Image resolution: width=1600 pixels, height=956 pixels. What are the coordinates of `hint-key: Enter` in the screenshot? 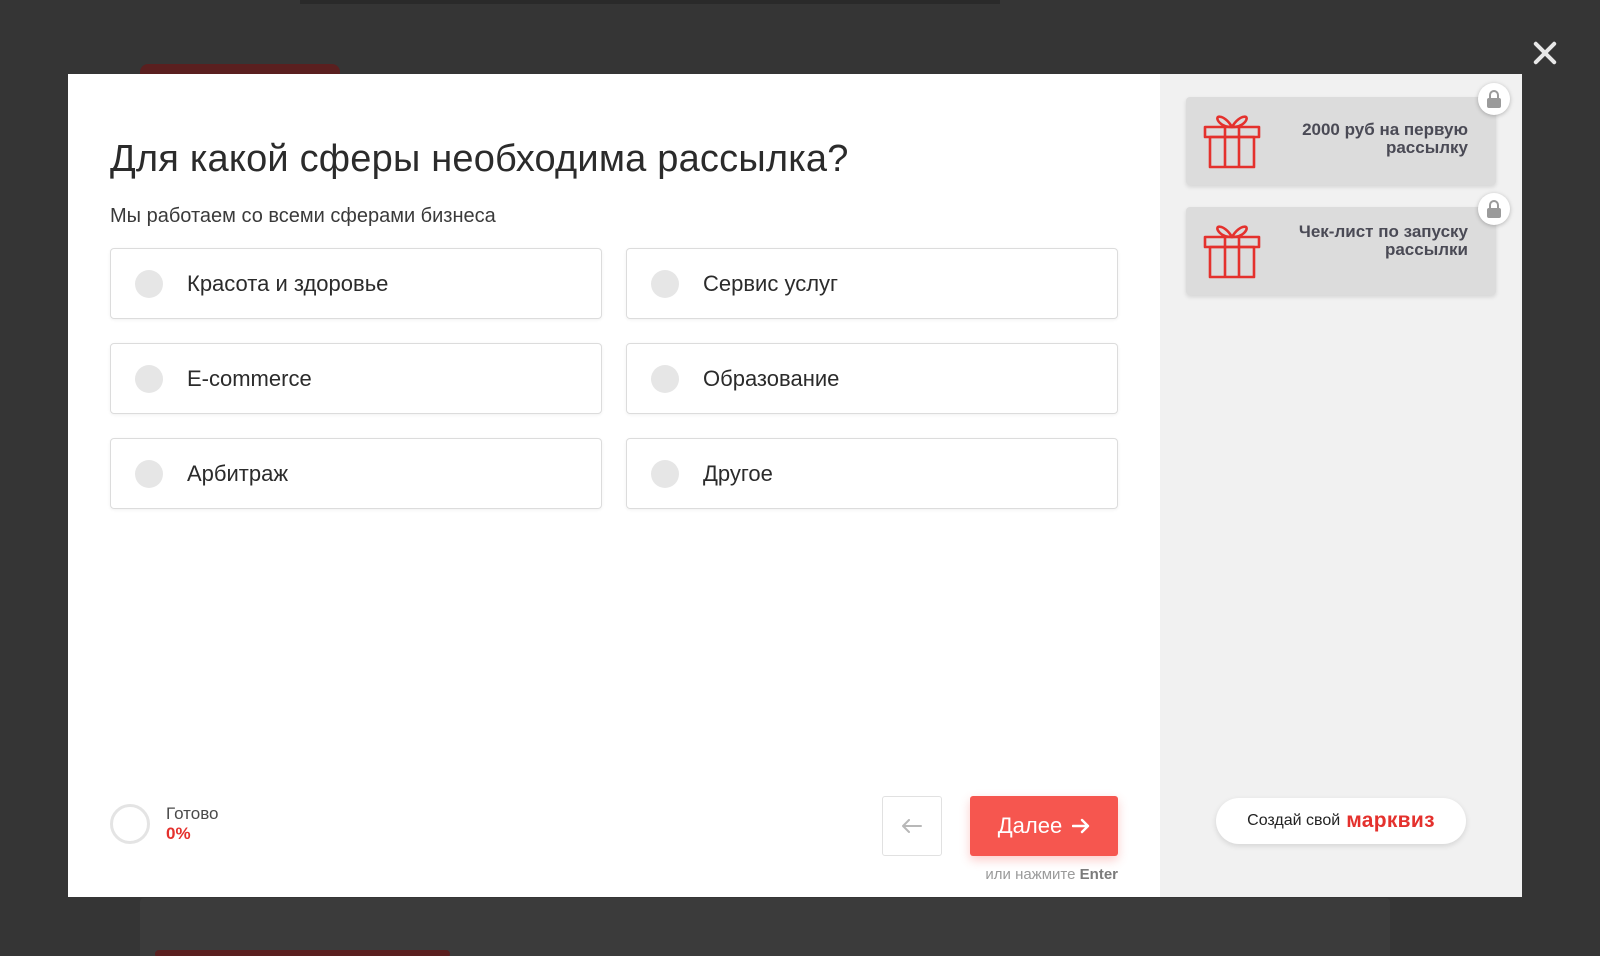 It's located at (1098, 874).